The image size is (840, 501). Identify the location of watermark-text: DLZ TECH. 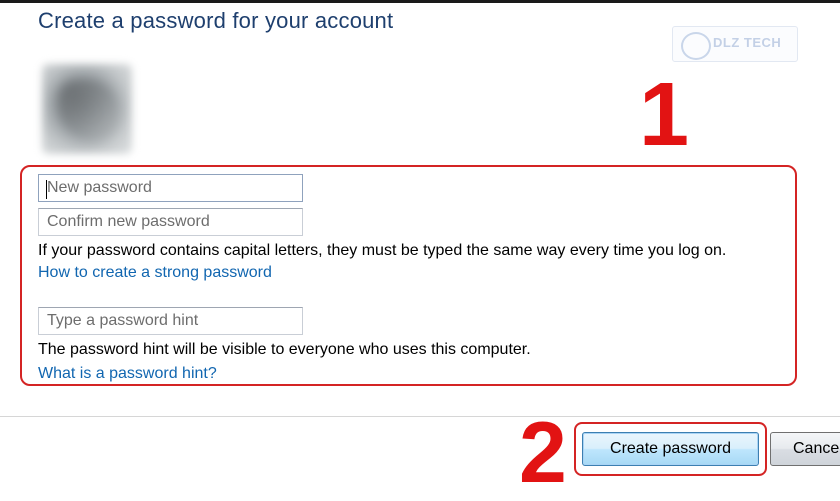
(747, 42).